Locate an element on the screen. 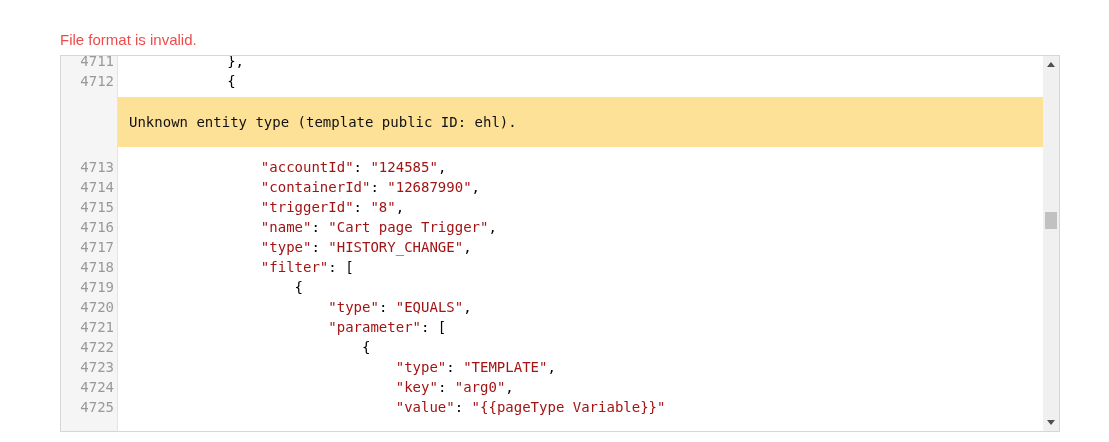 The image size is (1109, 442). scroll-down-icon is located at coordinates (1051, 422).